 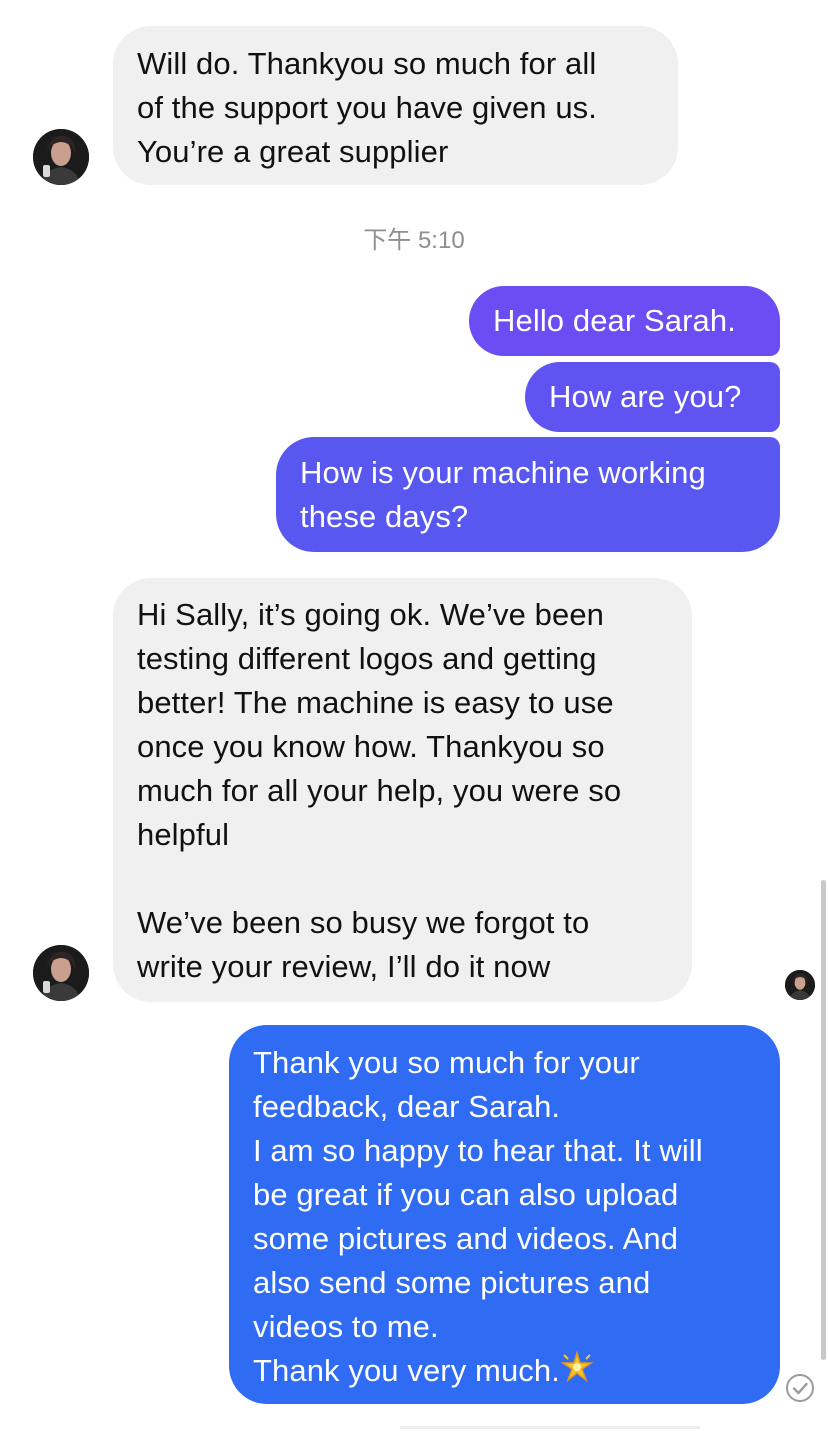 I want to click on read-receipt-avatar, so click(x=800, y=985).